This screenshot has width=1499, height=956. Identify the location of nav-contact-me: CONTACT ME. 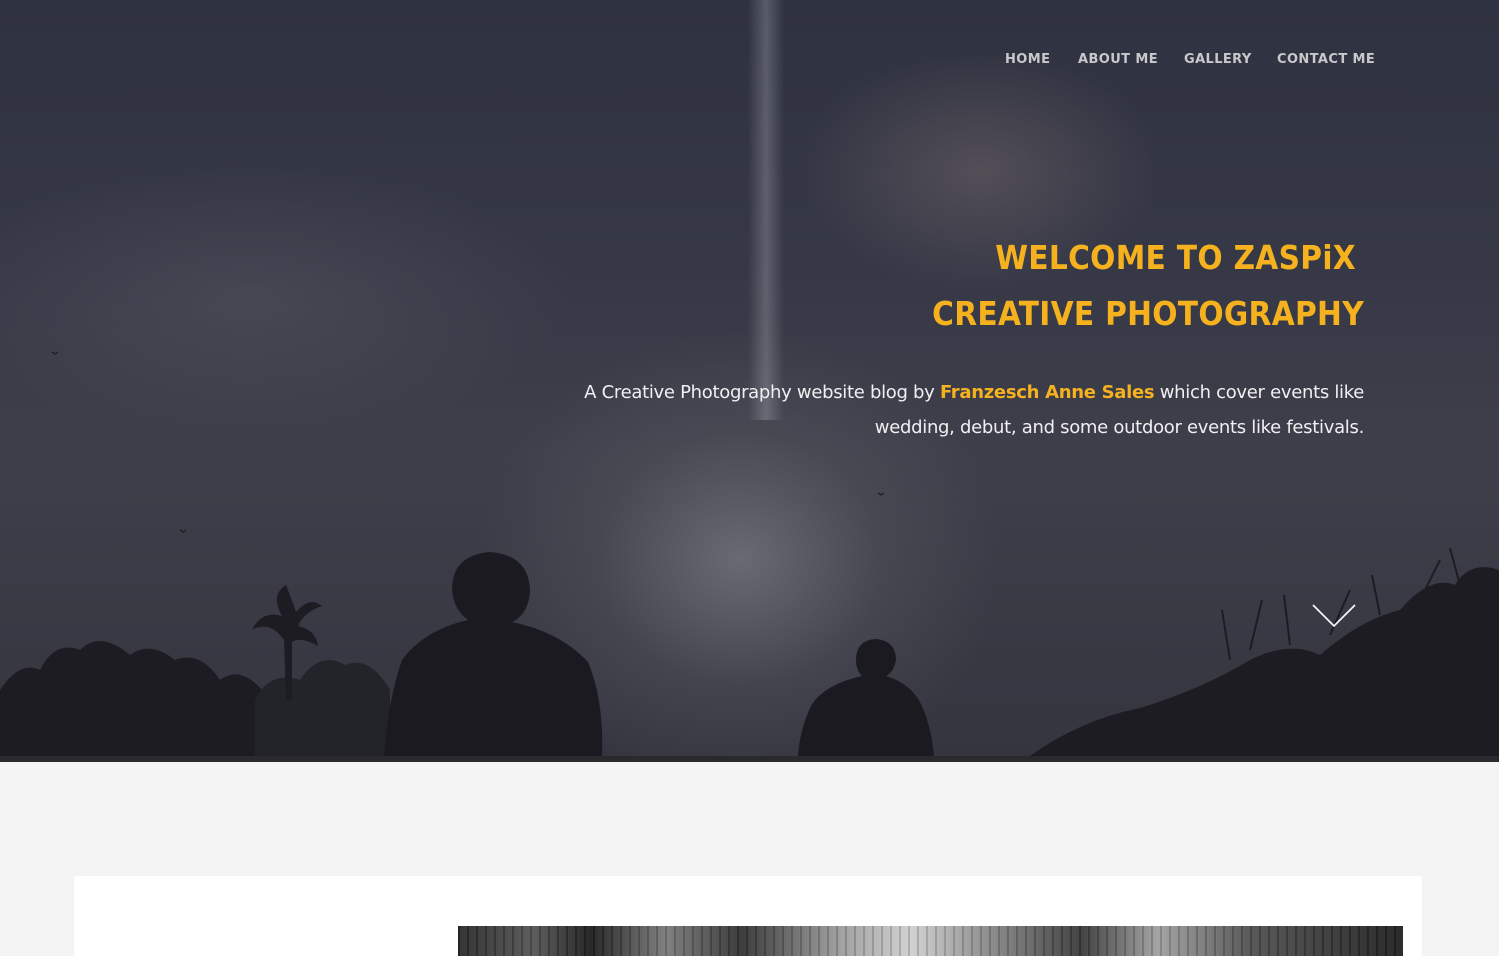
(1326, 59).